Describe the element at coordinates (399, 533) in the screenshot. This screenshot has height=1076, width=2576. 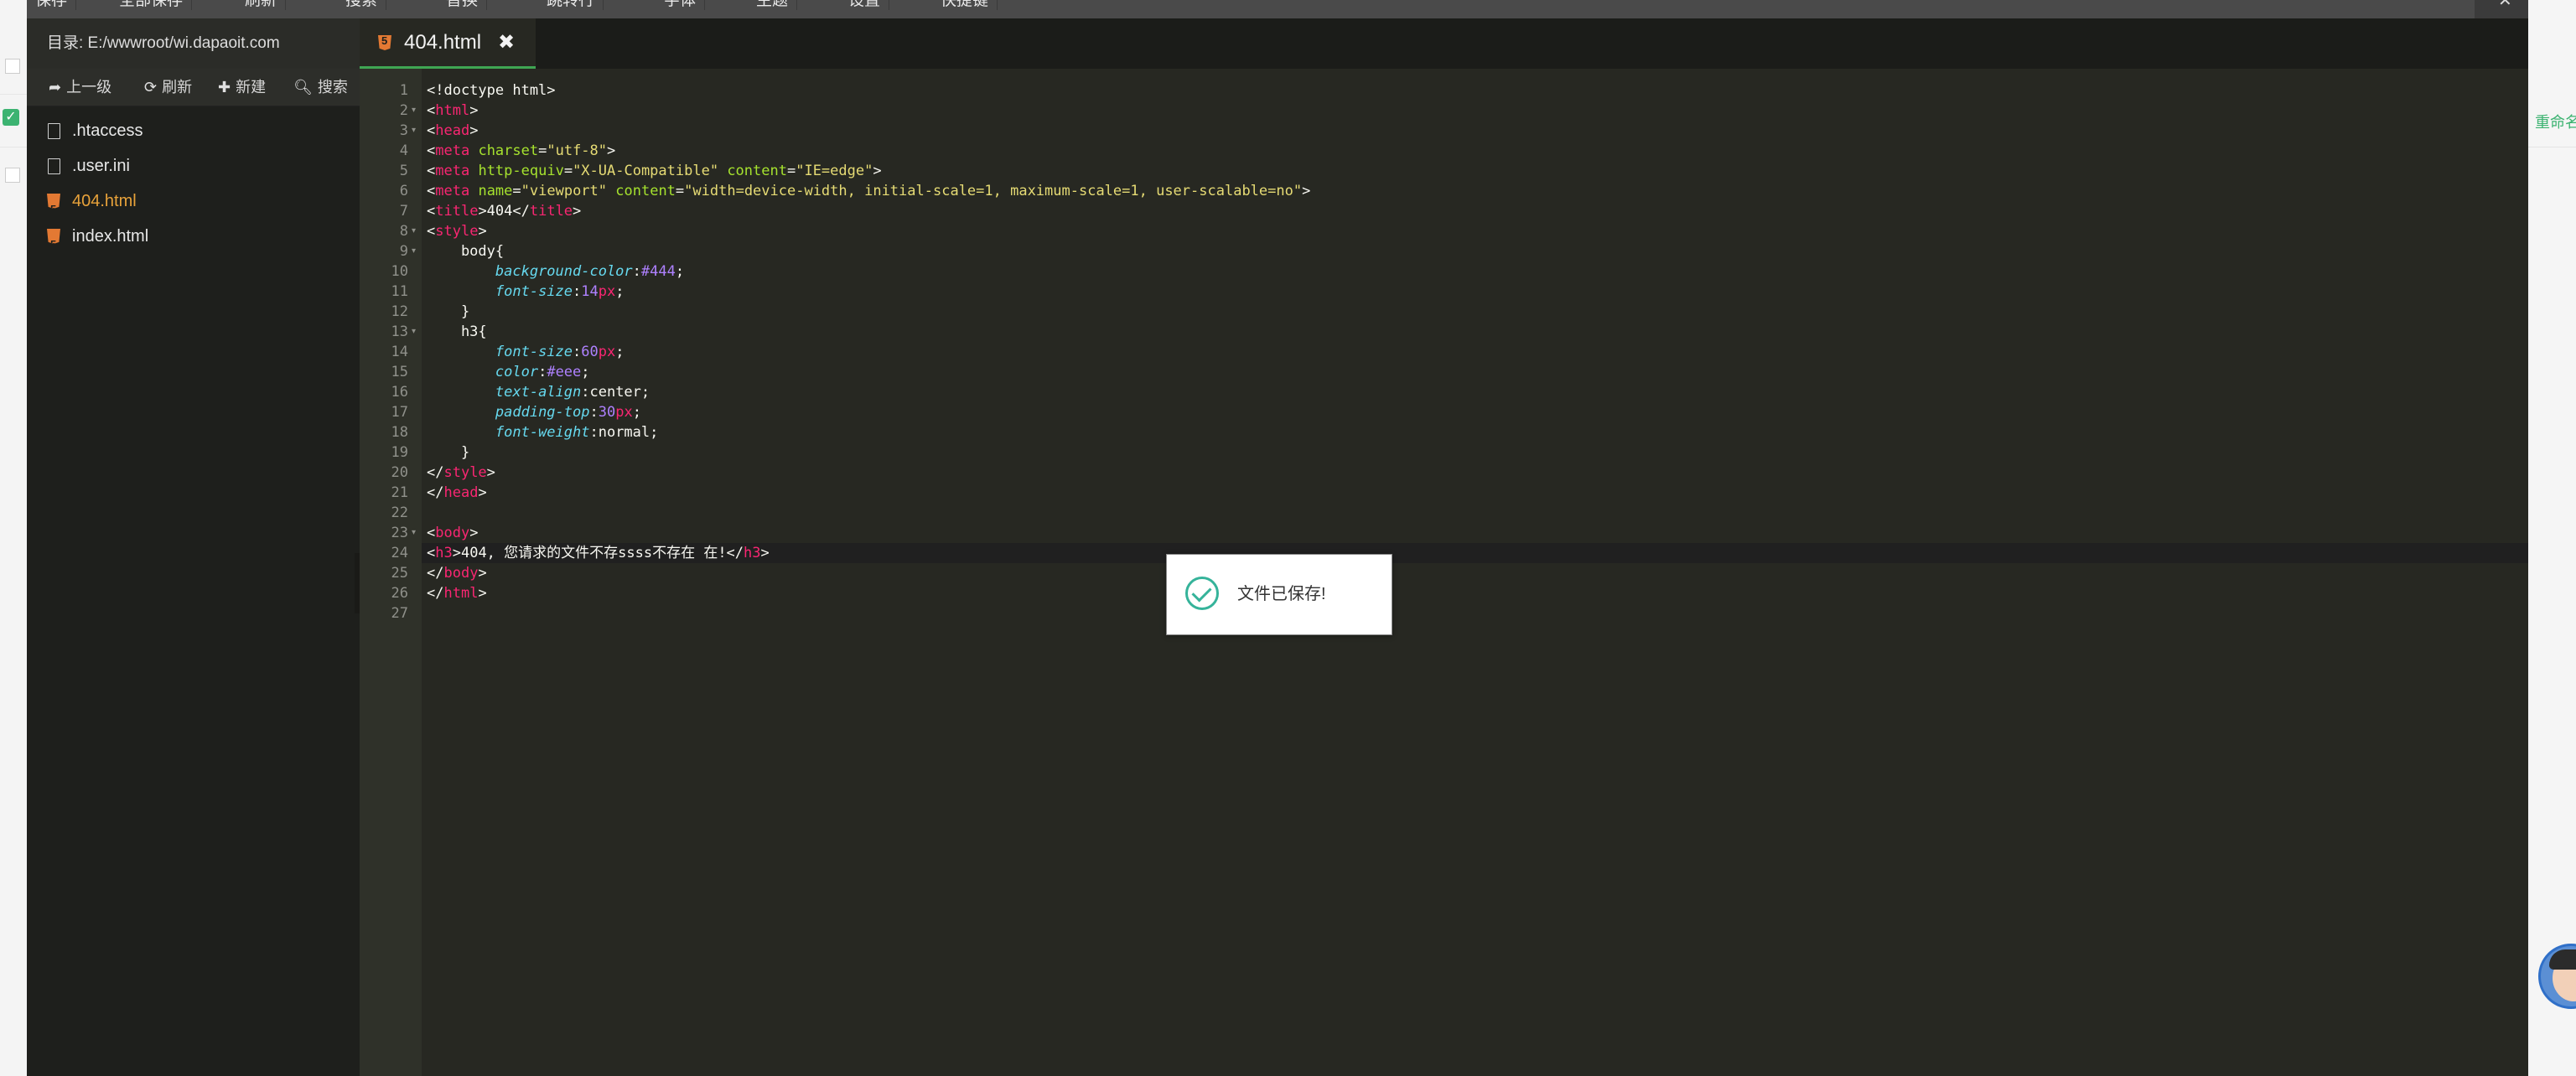
I see `line-number: 23` at that location.